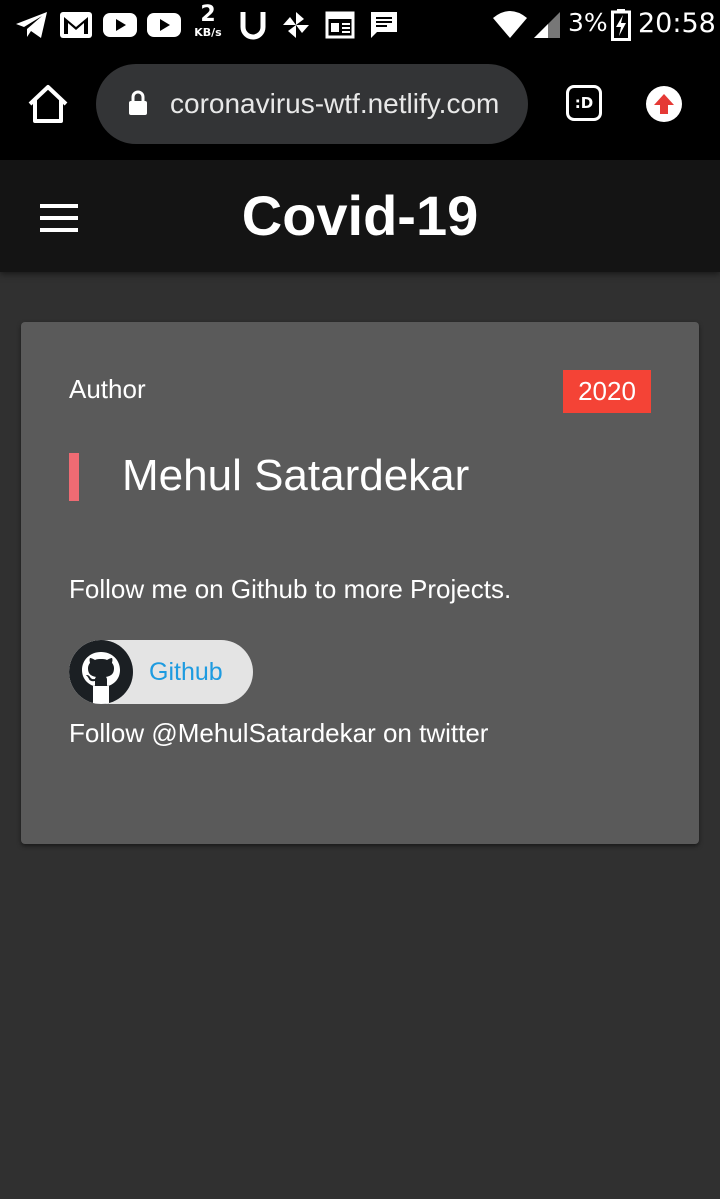 The height and width of the screenshot is (1199, 720). What do you see at coordinates (138, 103) in the screenshot?
I see `lock-icon` at bounding box center [138, 103].